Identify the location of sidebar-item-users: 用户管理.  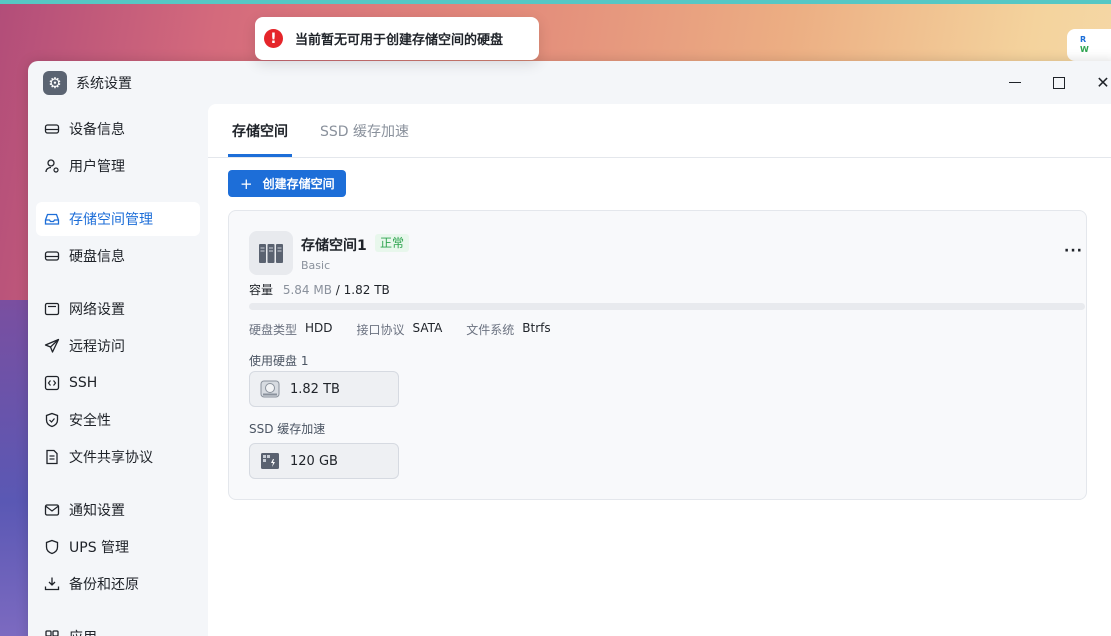
(118, 166).